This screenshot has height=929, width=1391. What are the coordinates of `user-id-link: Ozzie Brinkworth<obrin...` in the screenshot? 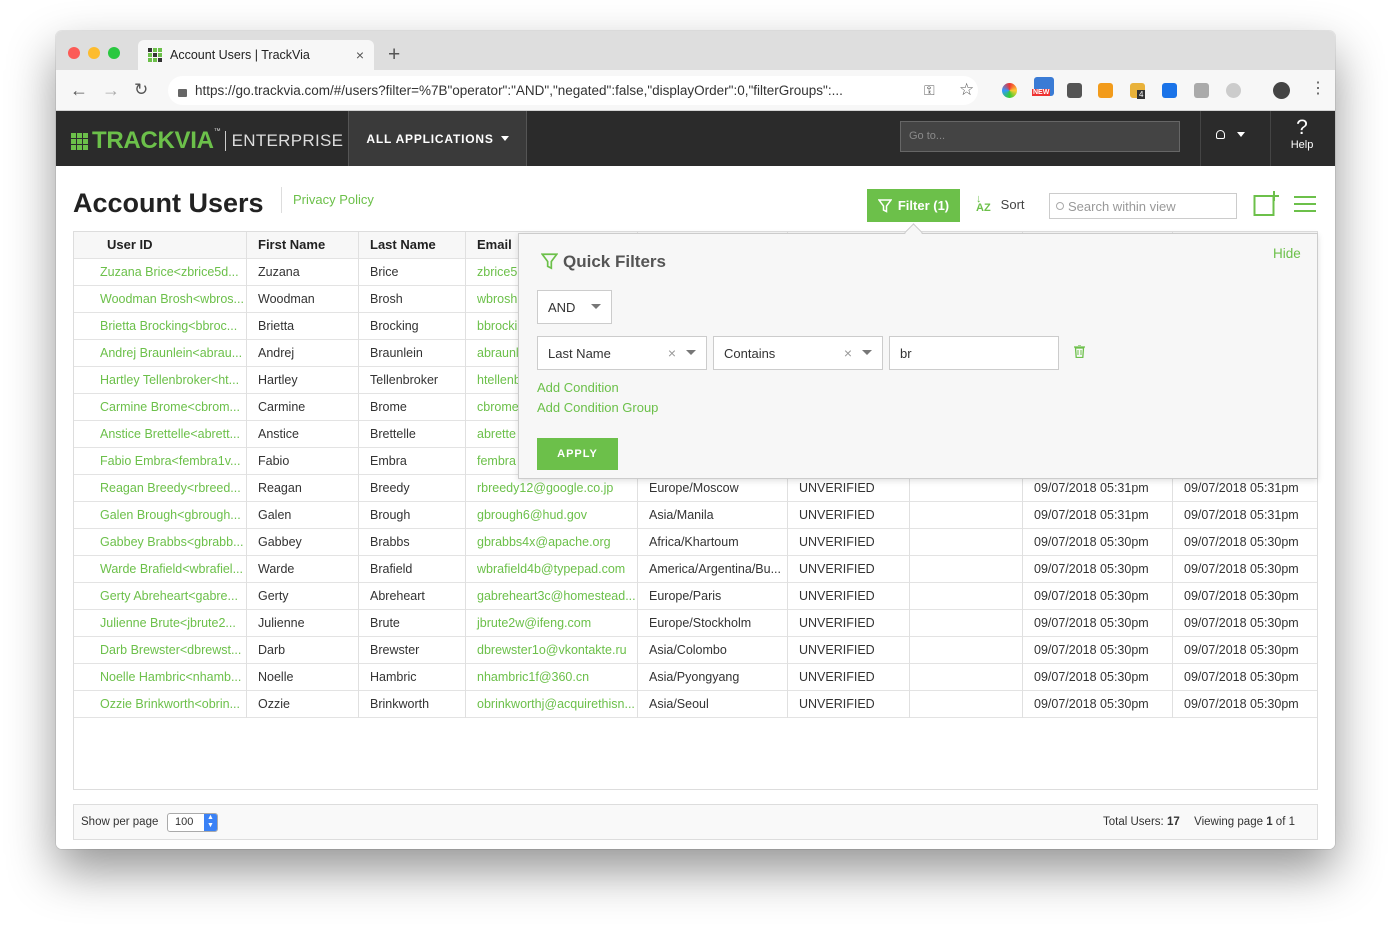 It's located at (160, 704).